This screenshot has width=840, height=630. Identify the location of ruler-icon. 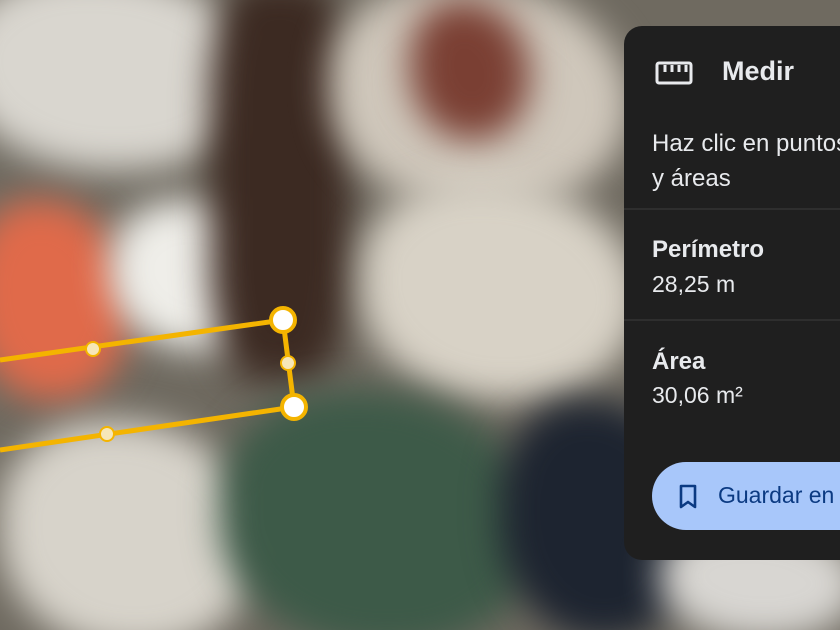
(674, 73).